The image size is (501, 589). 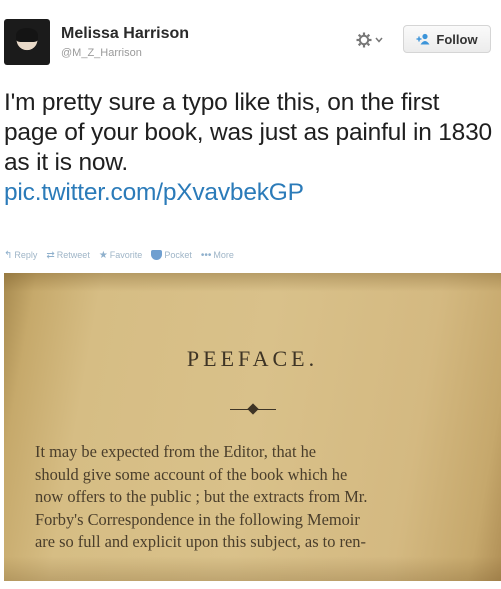 I want to click on author-name: Melissa Harrison, so click(x=125, y=34).